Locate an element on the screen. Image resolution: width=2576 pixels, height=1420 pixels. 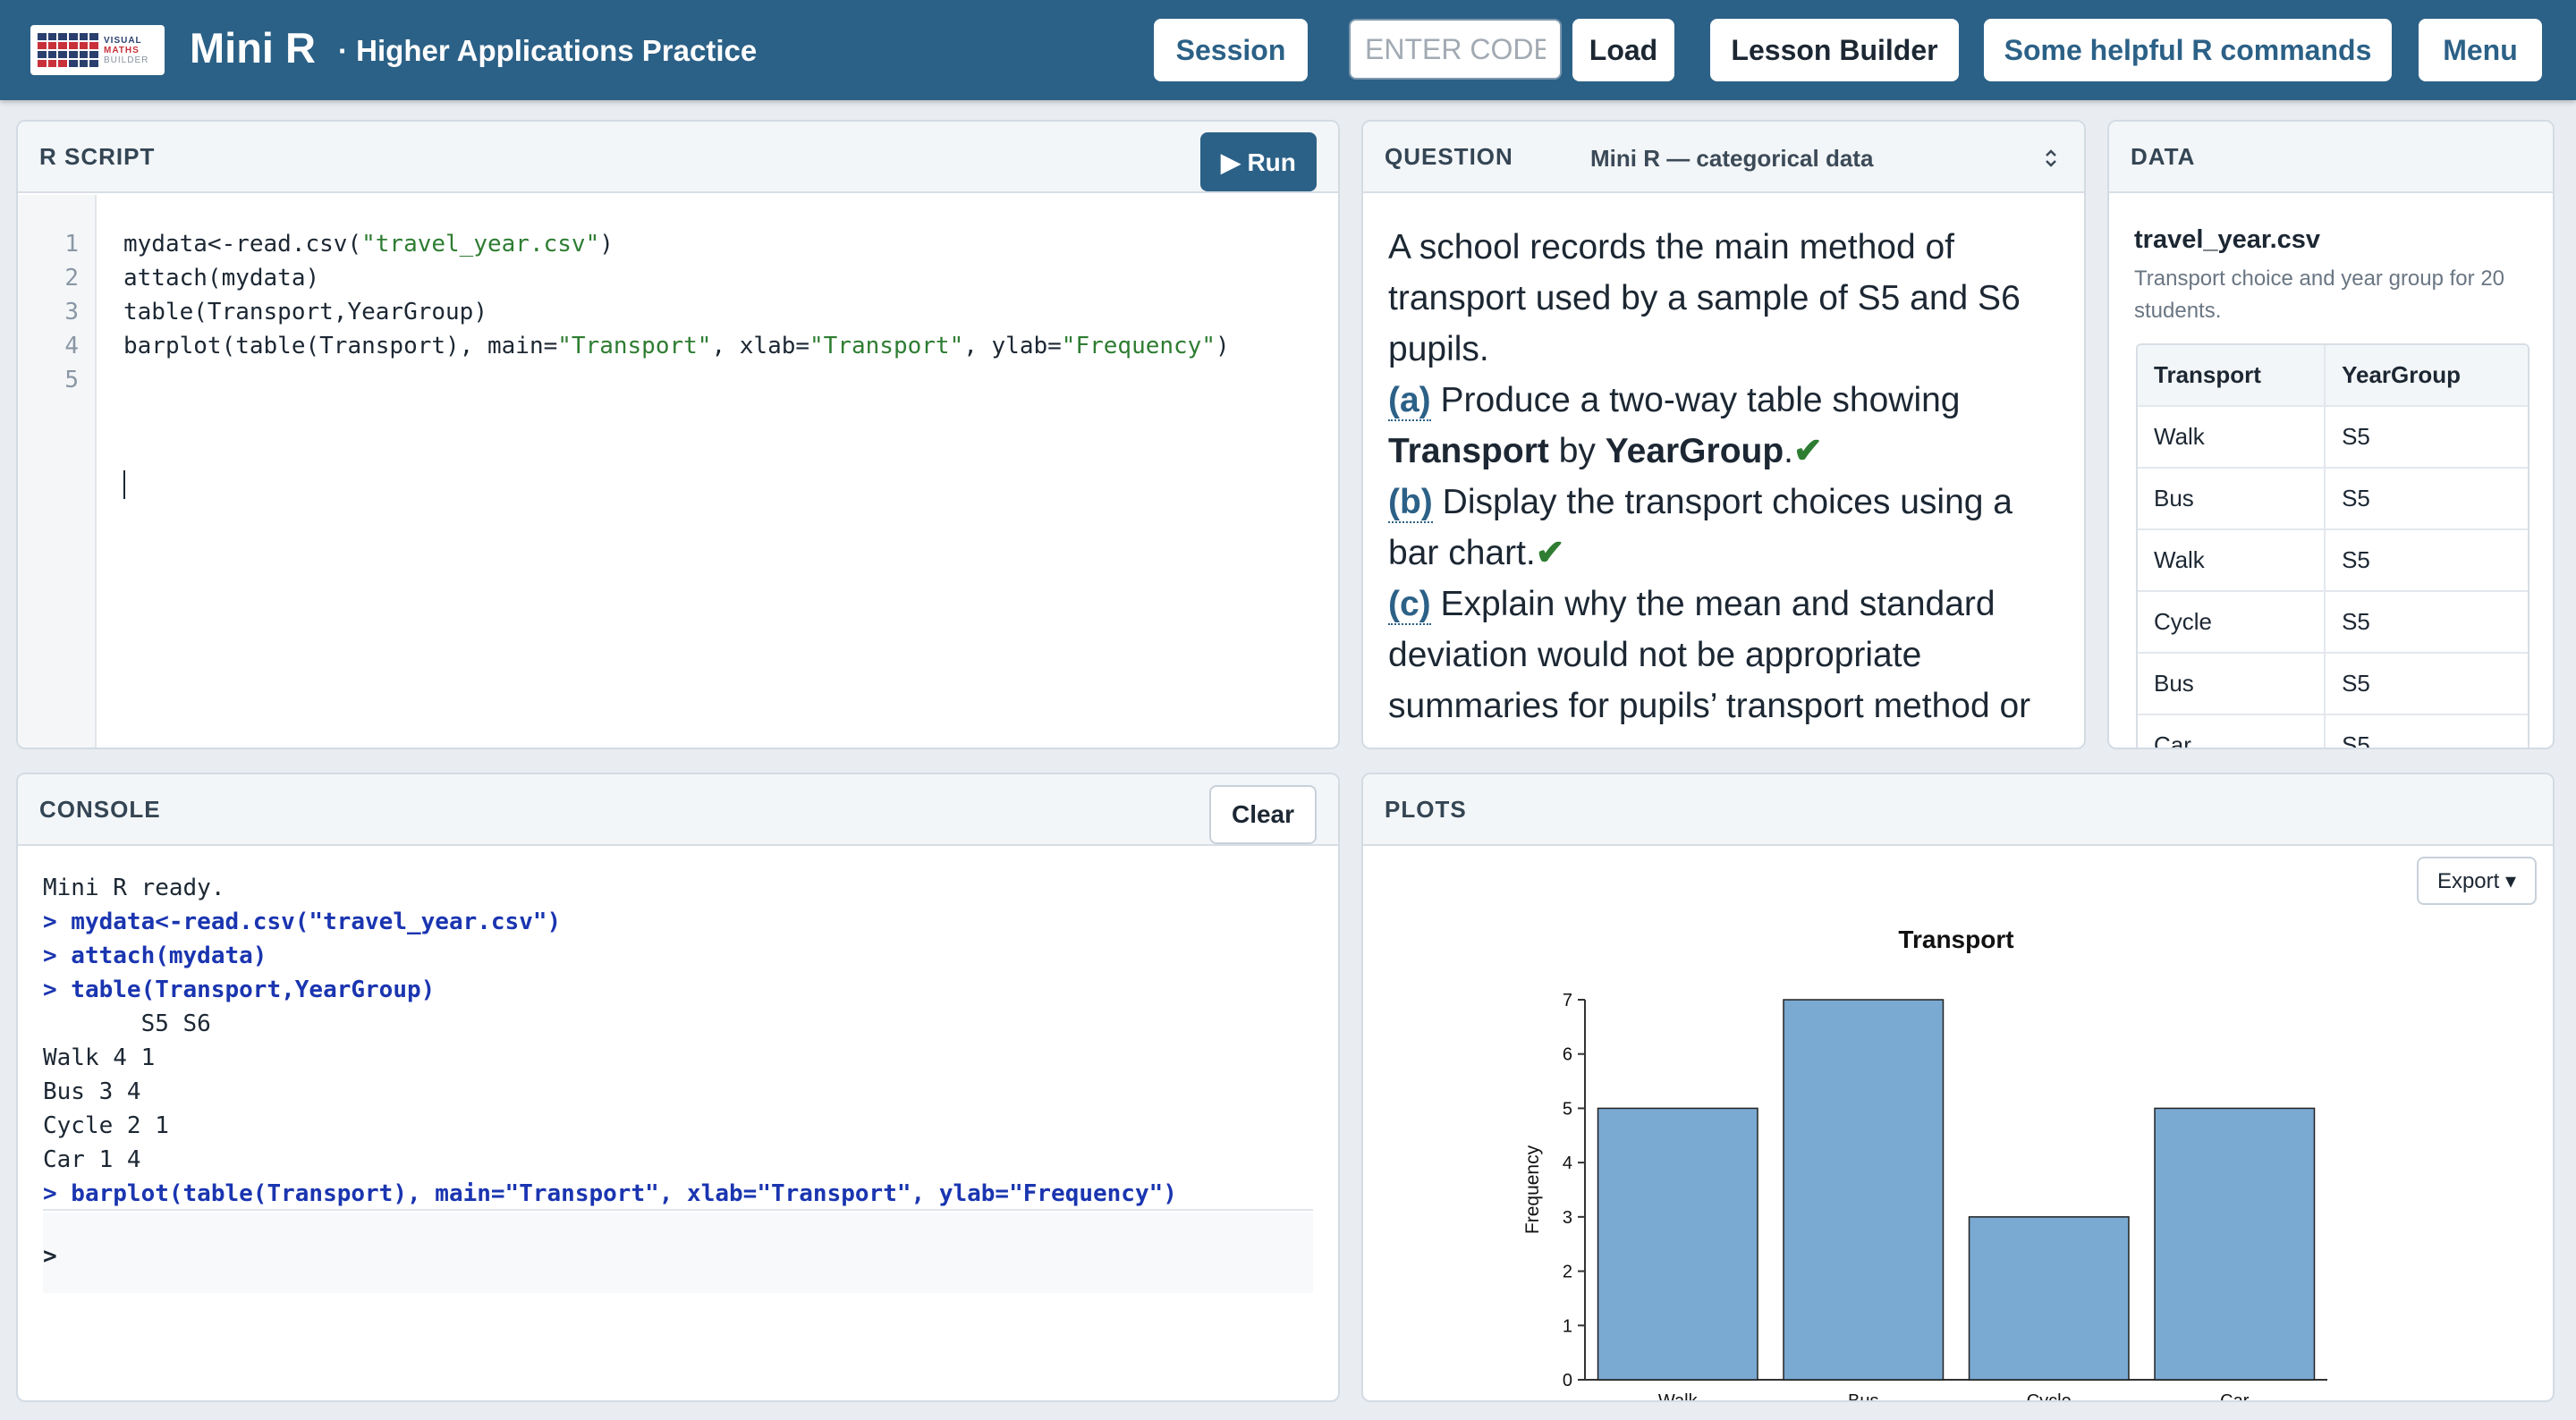
console-prompt: > is located at coordinates (50, 1256).